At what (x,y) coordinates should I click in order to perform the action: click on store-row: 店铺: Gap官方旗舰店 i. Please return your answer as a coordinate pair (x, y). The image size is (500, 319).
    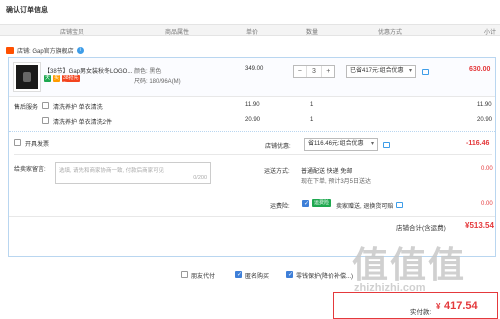
    Looking at the image, I should click on (45, 50).